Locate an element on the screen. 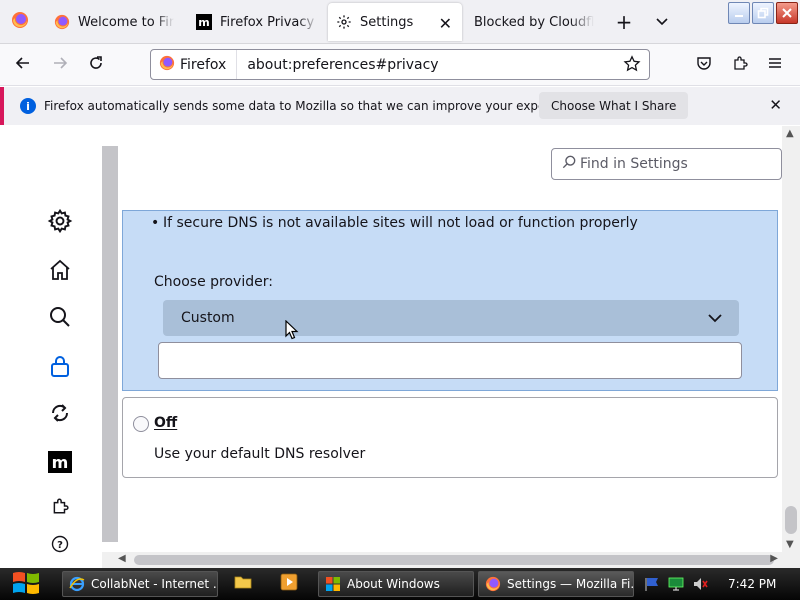  forward-button is located at coordinates (60, 65).